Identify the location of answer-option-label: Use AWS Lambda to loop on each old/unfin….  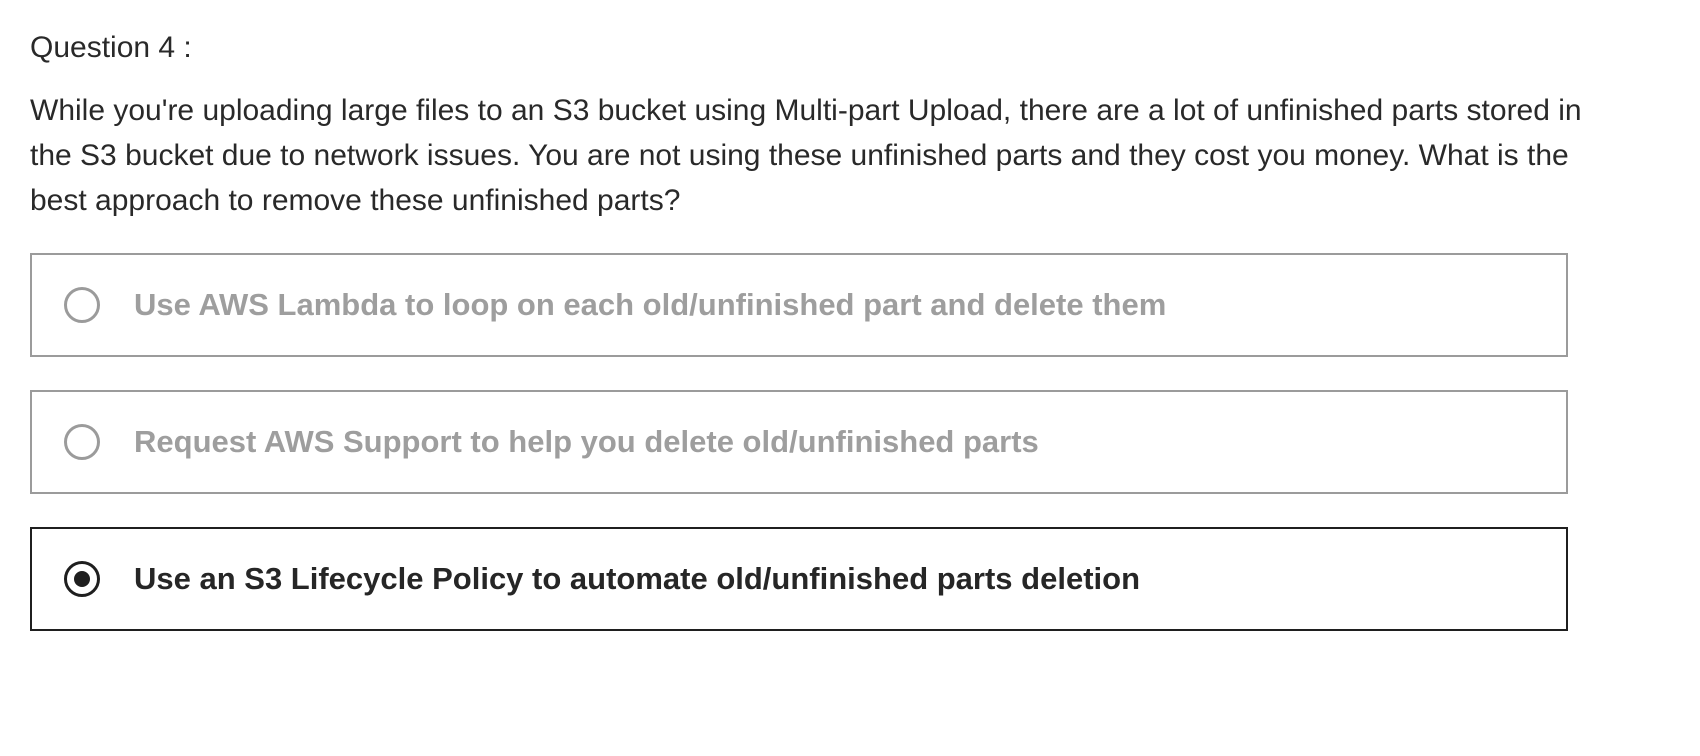
(650, 304).